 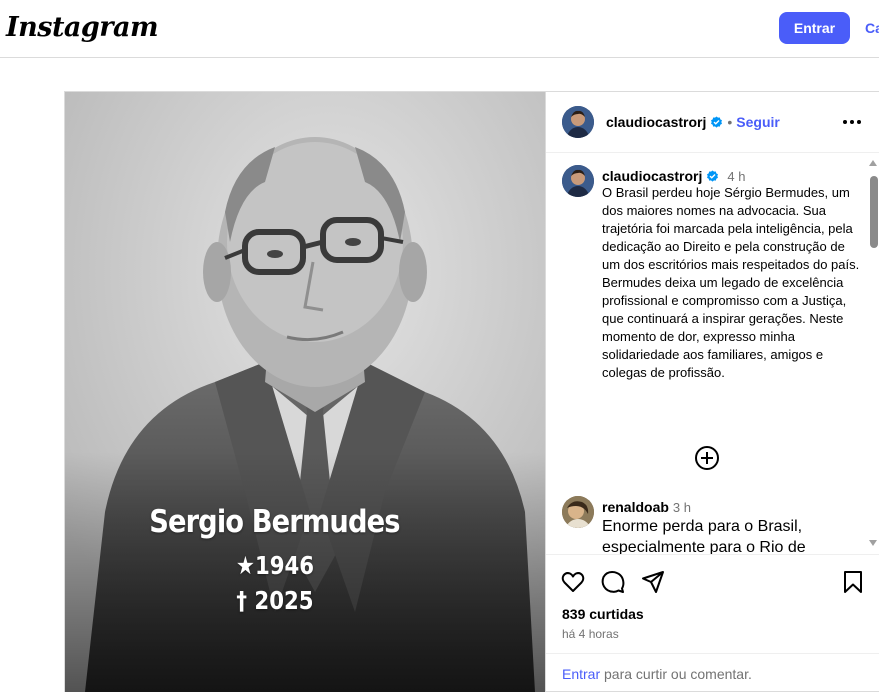 What do you see at coordinates (852, 122) in the screenshot?
I see `more-icon` at bounding box center [852, 122].